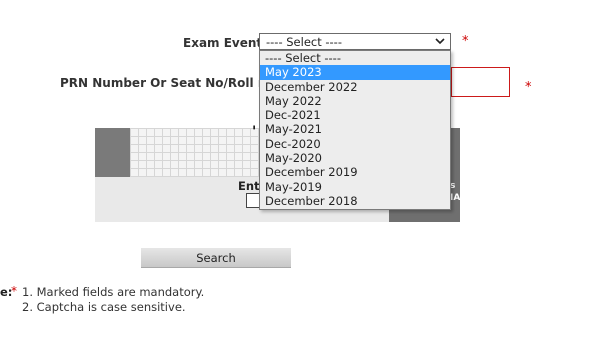 The height and width of the screenshot is (341, 603). I want to click on captcha-side-text: s IA, so click(455, 192).